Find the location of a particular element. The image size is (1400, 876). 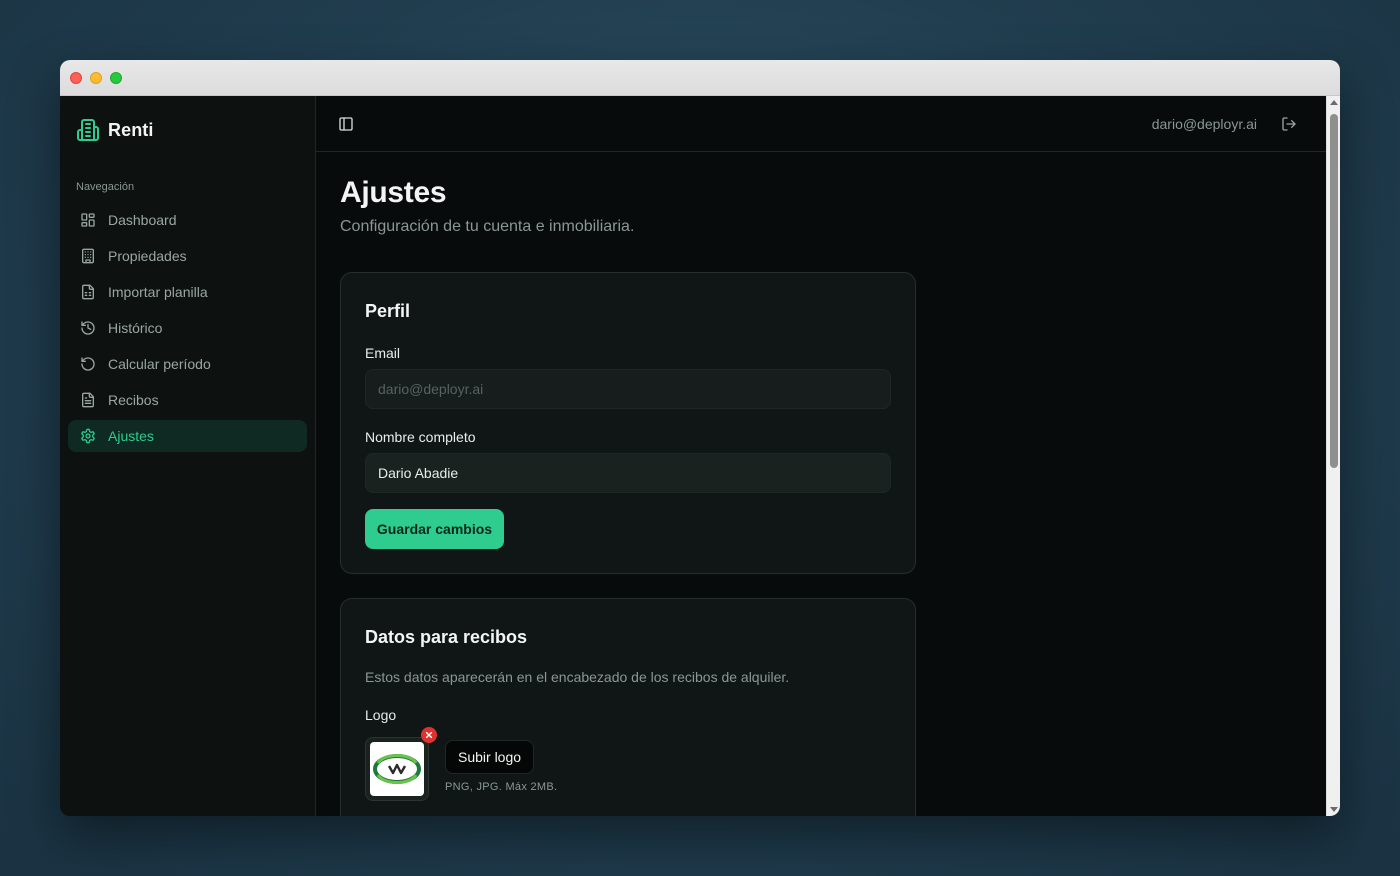

brand: Renti is located at coordinates (115, 130).